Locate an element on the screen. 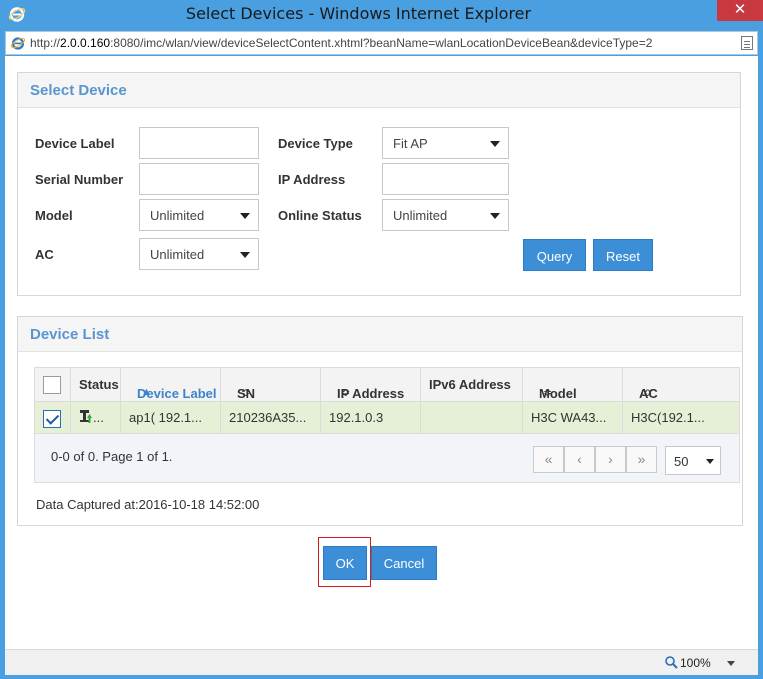 This screenshot has width=763, height=679. device-label-input is located at coordinates (199, 143).